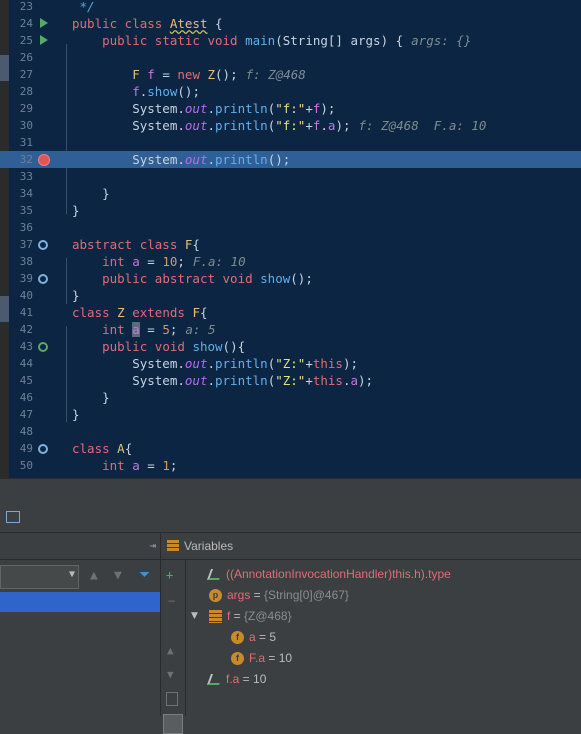 This screenshot has height=734, width=581. I want to click on code-line: 24 public class Atest {, so click(290, 23).